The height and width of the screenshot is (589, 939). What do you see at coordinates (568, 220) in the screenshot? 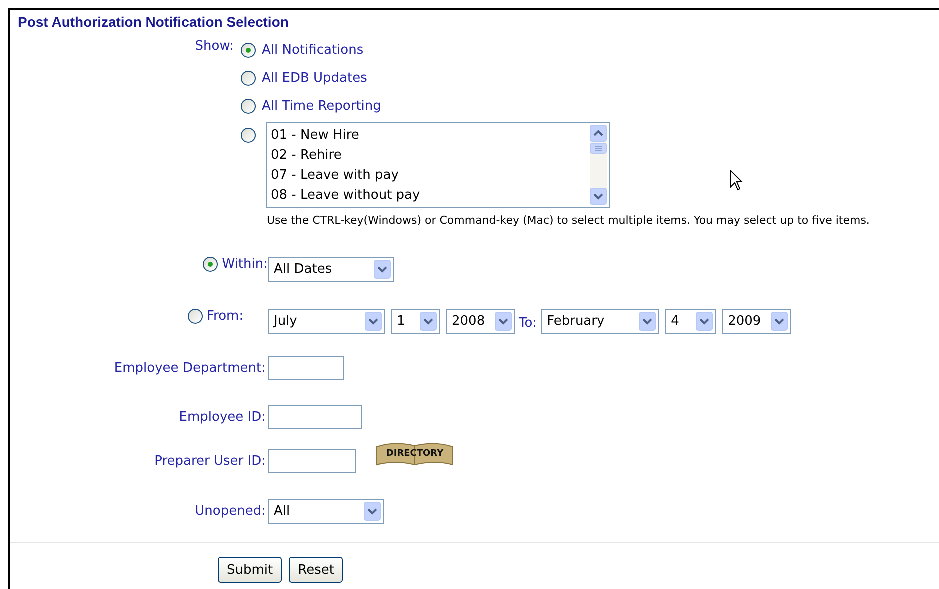
I see `help-text: Use the CTRL-key(Windows) or Command-key (Mac) to select multiple items. You may select up to five items.` at bounding box center [568, 220].